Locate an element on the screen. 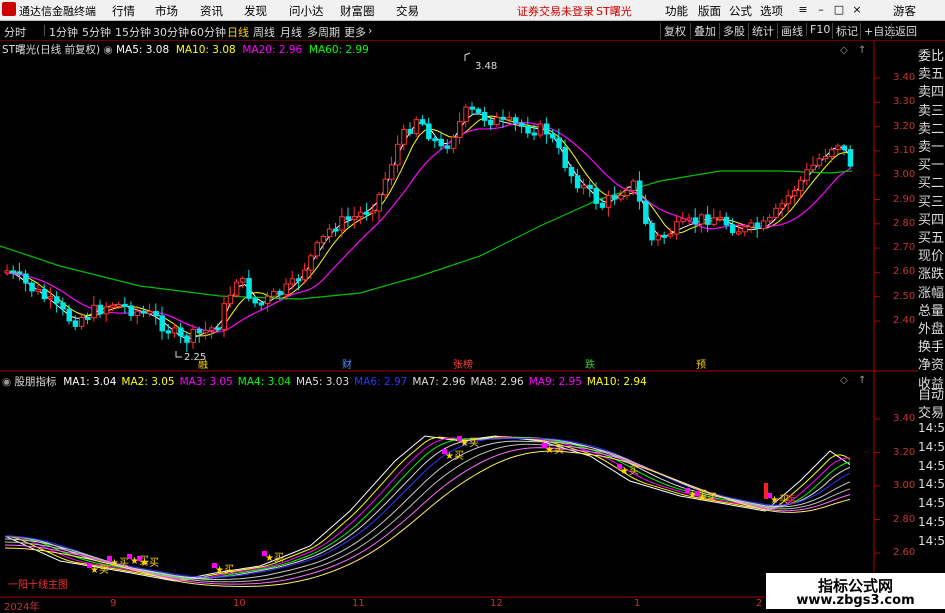  side-item: 涨跌 is located at coordinates (931, 272).